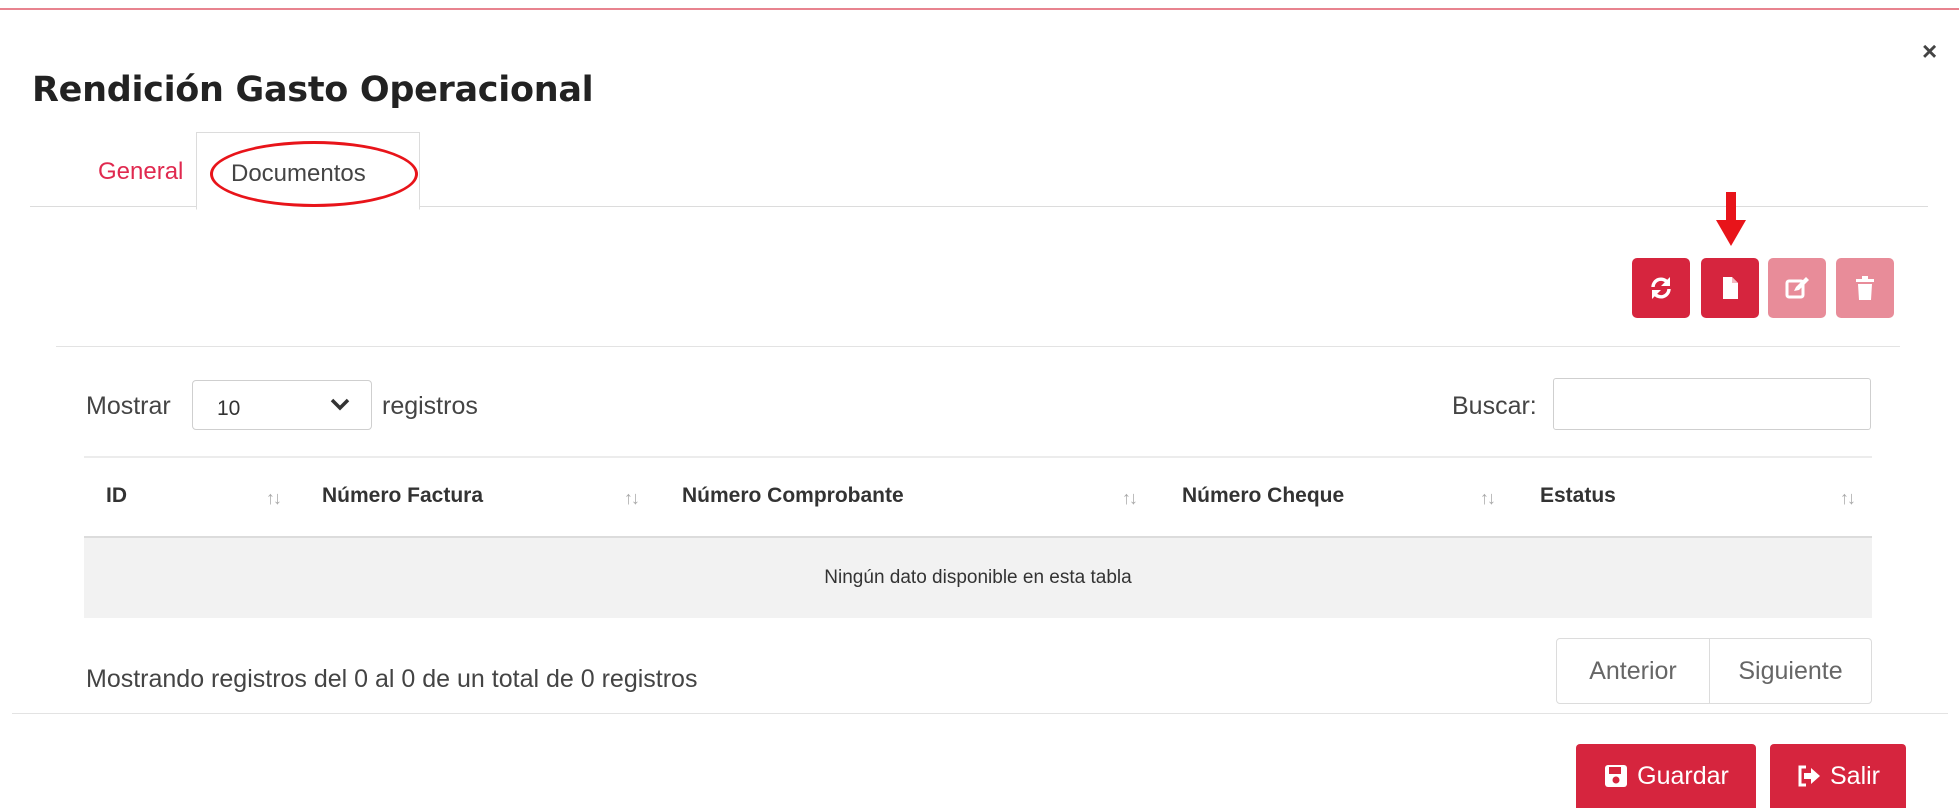 This screenshot has width=1959, height=808. I want to click on pagination: Anterior Siguiente, so click(1714, 671).